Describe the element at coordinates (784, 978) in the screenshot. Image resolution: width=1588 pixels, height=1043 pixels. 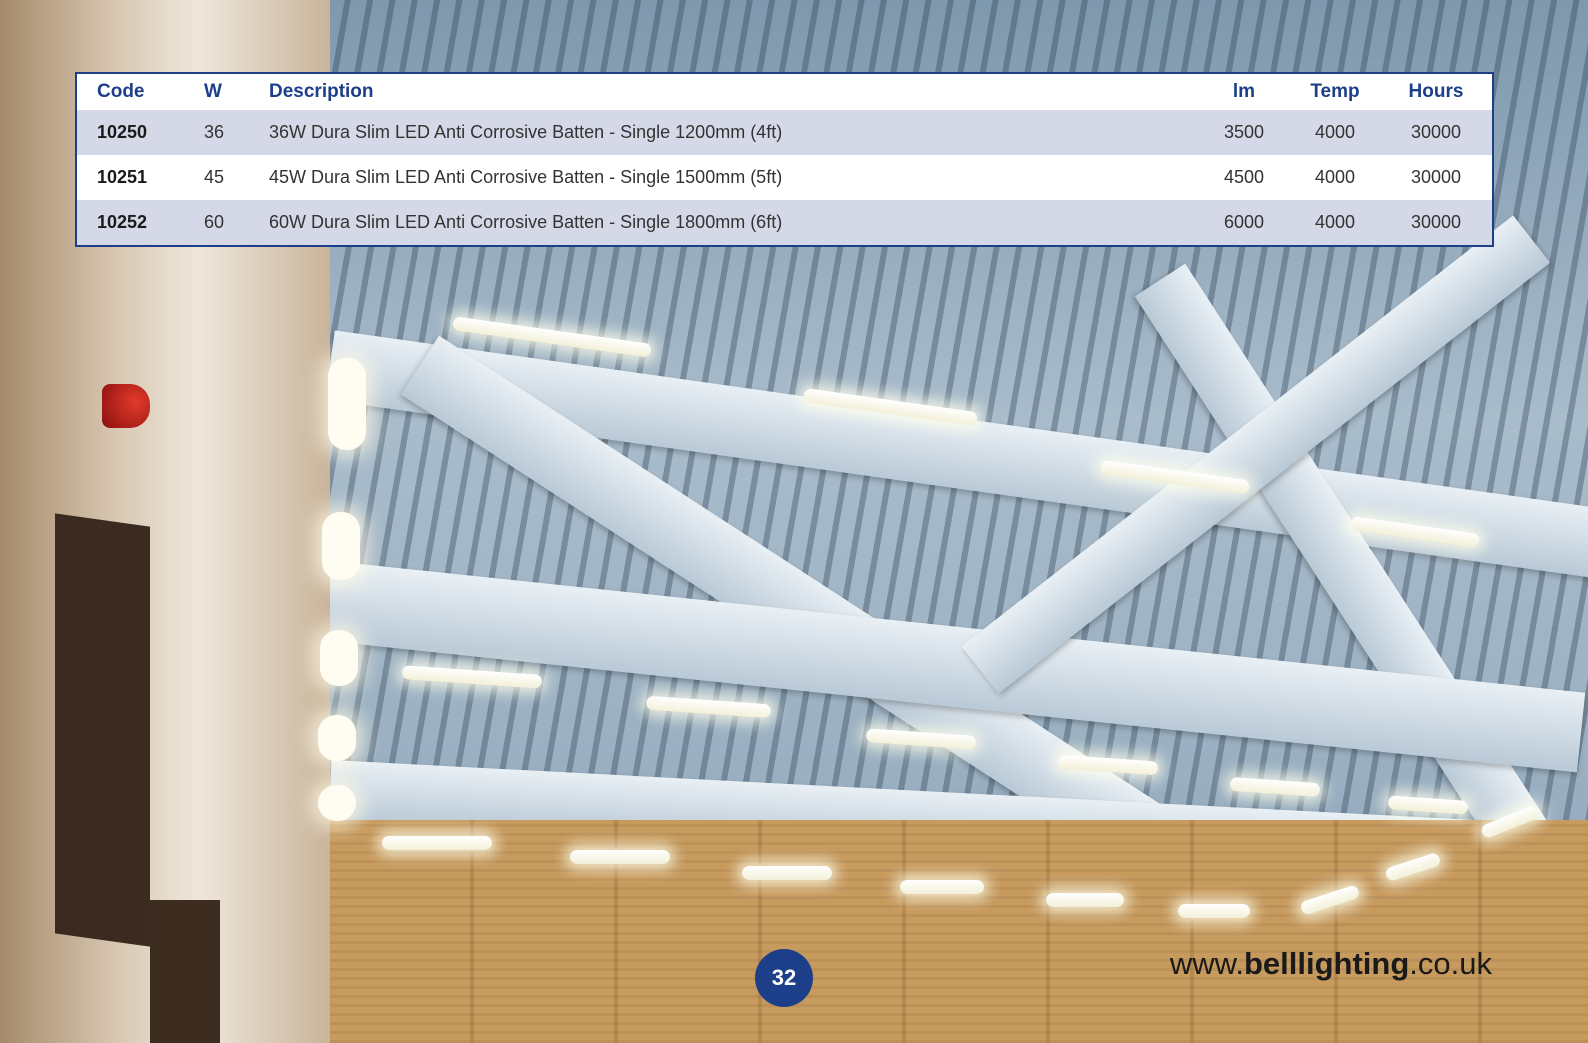
I see `page-number-badge: 32` at that location.